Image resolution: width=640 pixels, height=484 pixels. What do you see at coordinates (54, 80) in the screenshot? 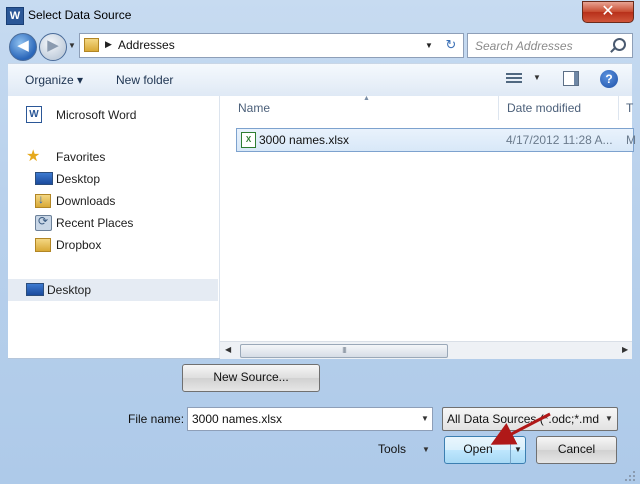
I see `organize-button: Organize ▾` at bounding box center [54, 80].